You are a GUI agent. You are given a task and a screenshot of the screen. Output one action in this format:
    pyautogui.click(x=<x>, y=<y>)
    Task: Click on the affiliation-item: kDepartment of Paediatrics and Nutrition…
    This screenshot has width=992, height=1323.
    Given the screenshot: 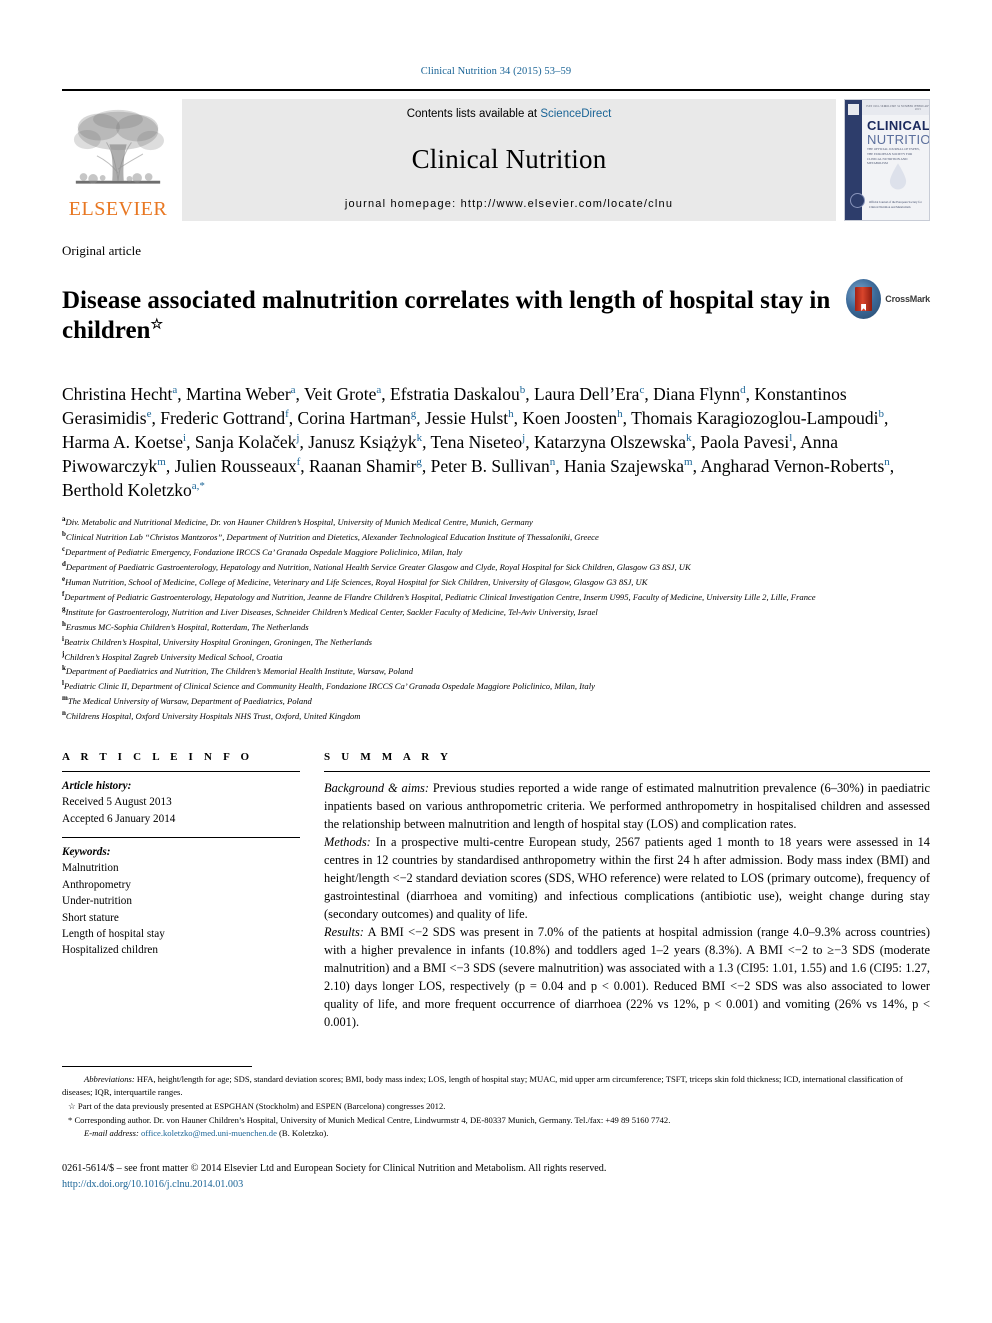 What is the action you would take?
    pyautogui.click(x=496, y=670)
    